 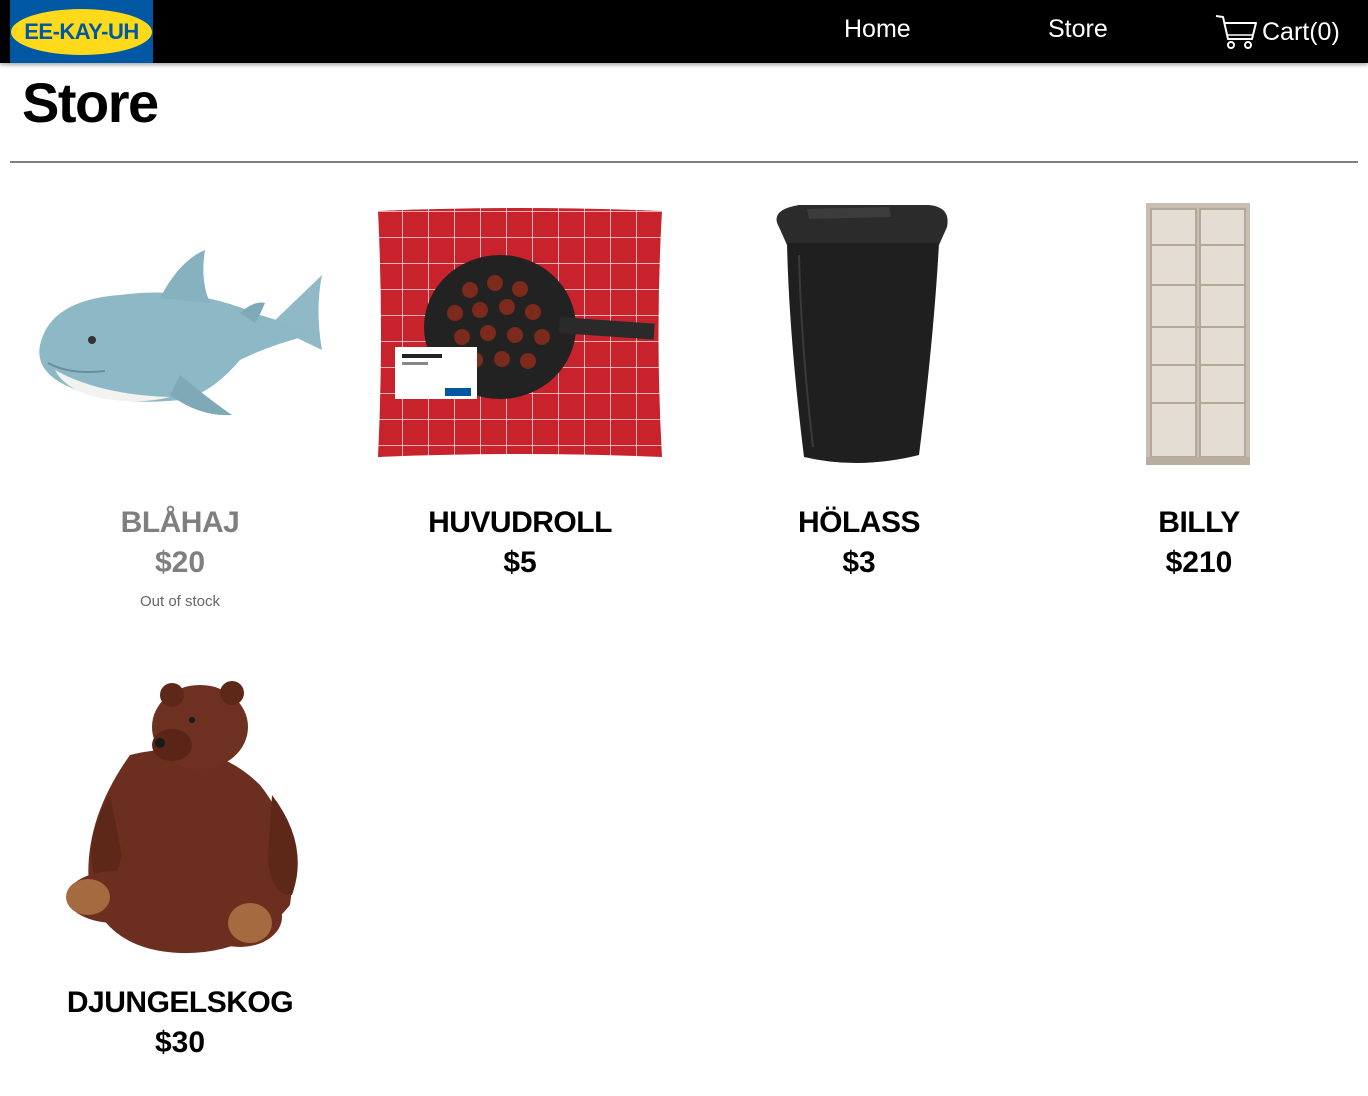 What do you see at coordinates (520, 522) in the screenshot?
I see `product-name: HUVUDROLL` at bounding box center [520, 522].